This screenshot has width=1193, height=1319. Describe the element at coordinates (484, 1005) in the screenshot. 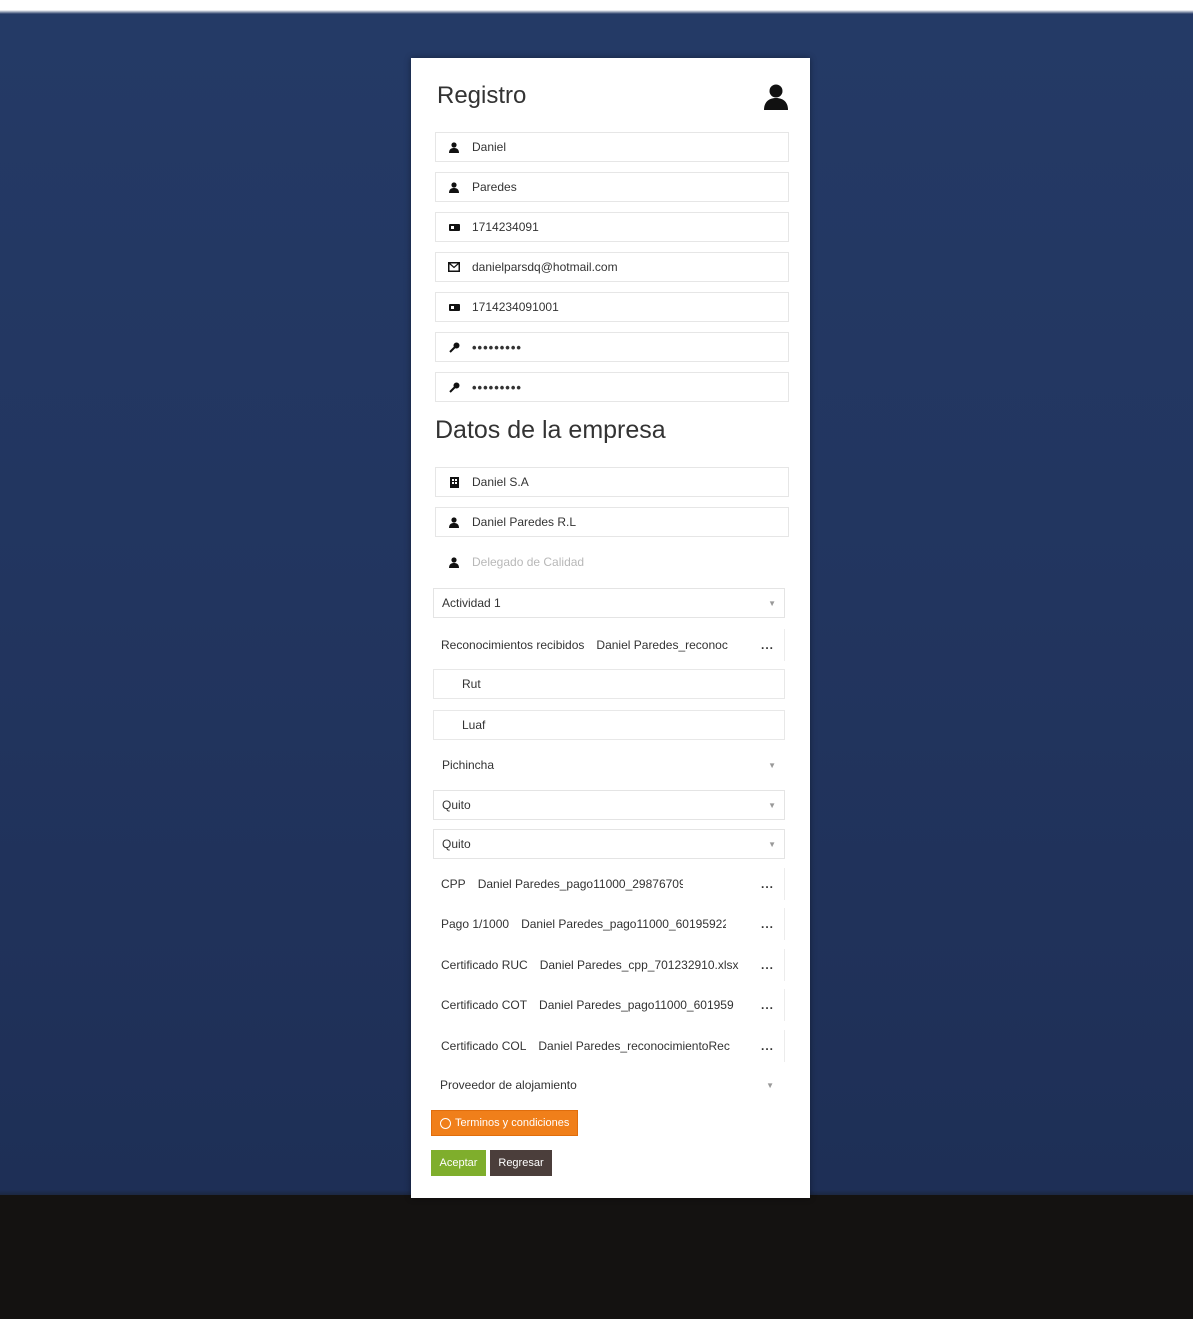

I see `cot-cert-label: Certificado COT` at that location.